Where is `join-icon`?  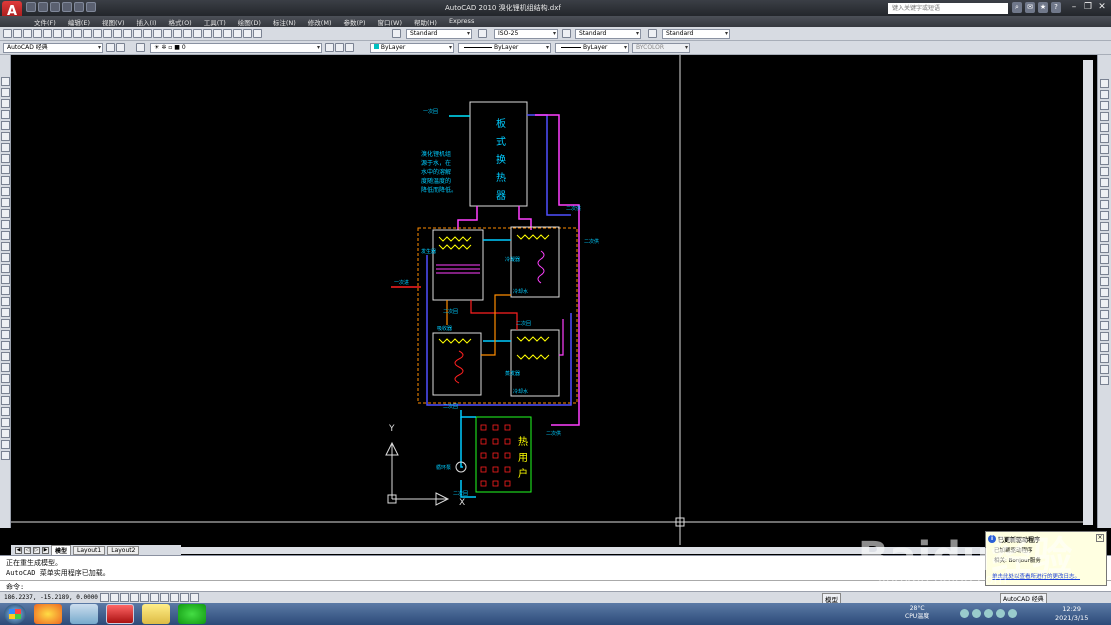
join-icon is located at coordinates (5, 422).